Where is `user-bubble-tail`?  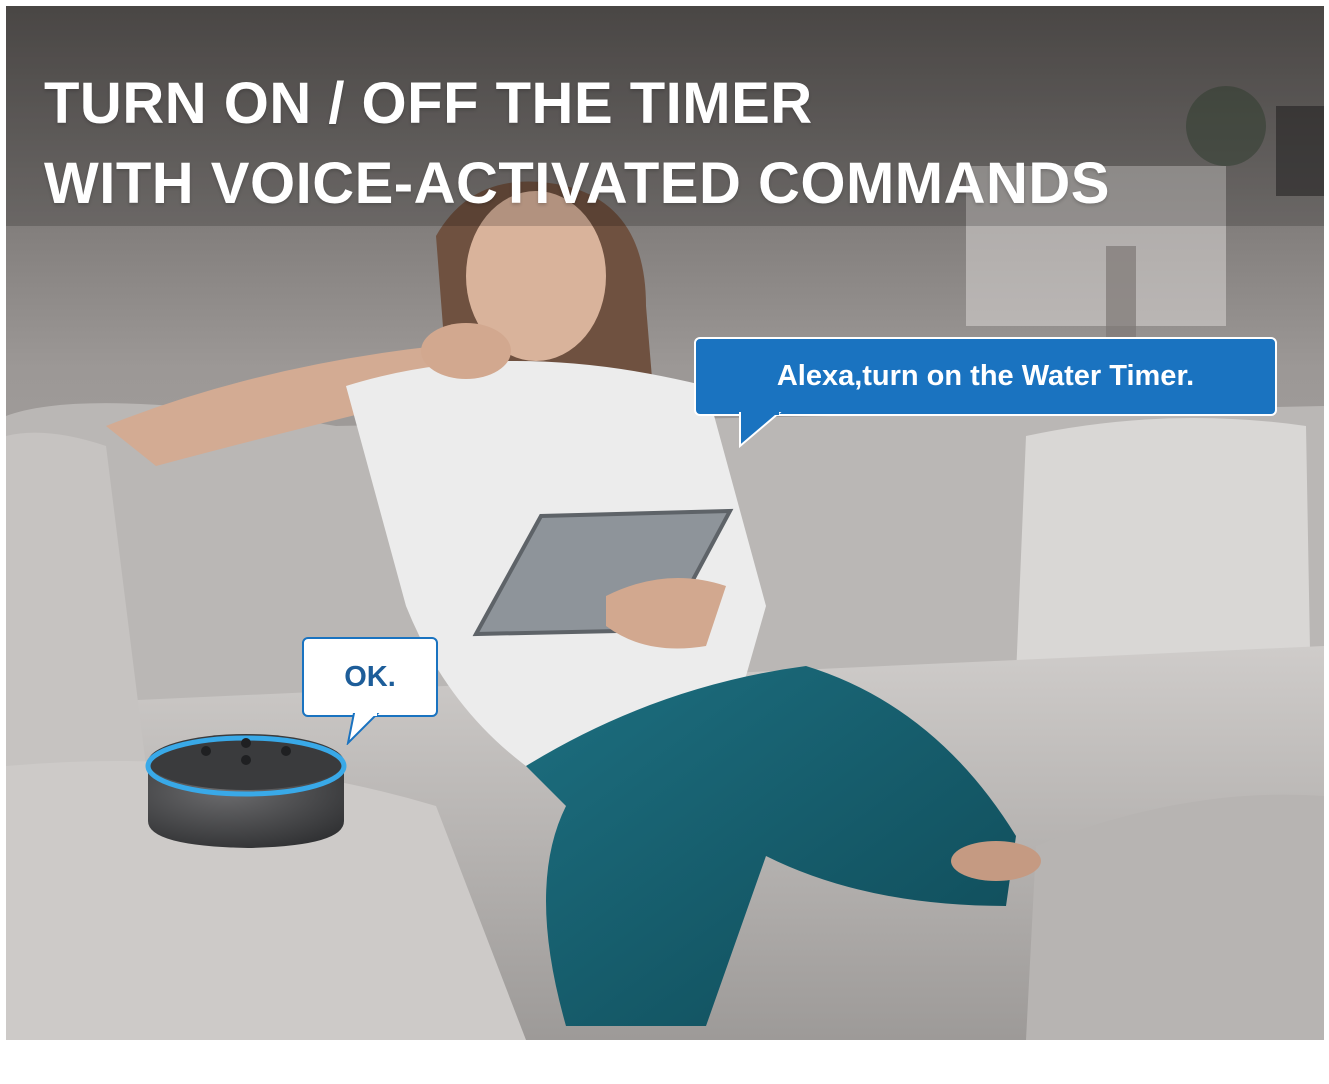
user-bubble-tail is located at coordinates (760, 430).